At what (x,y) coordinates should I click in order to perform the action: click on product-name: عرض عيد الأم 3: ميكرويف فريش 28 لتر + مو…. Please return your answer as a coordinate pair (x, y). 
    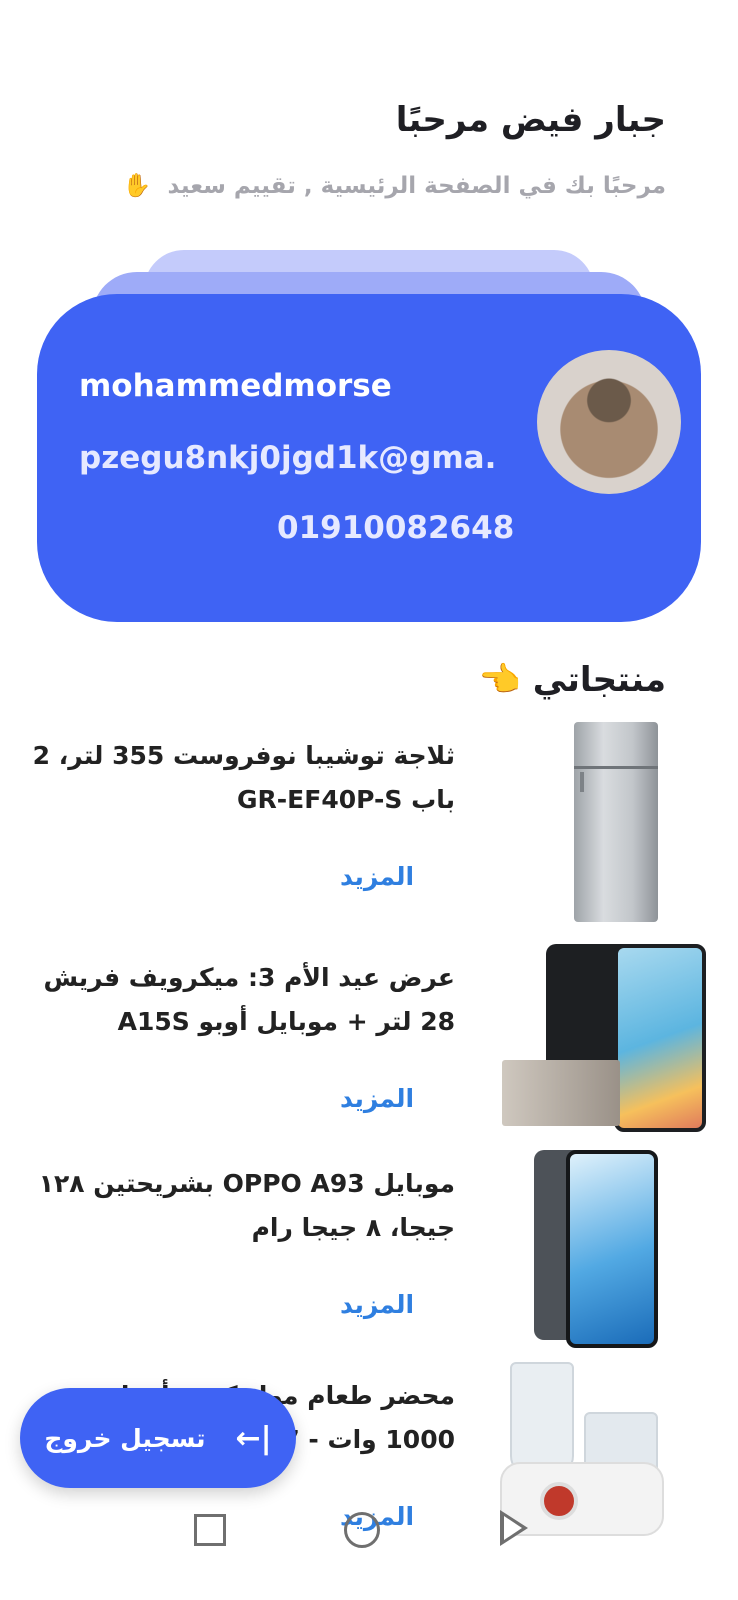
    Looking at the image, I should click on (249, 999).